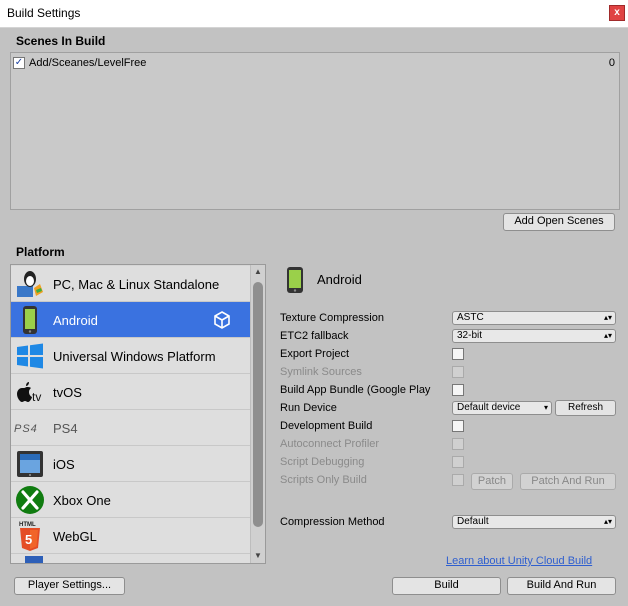 This screenshot has height=606, width=628. I want to click on scroll-down-arrow-icon: ▼, so click(258, 556).